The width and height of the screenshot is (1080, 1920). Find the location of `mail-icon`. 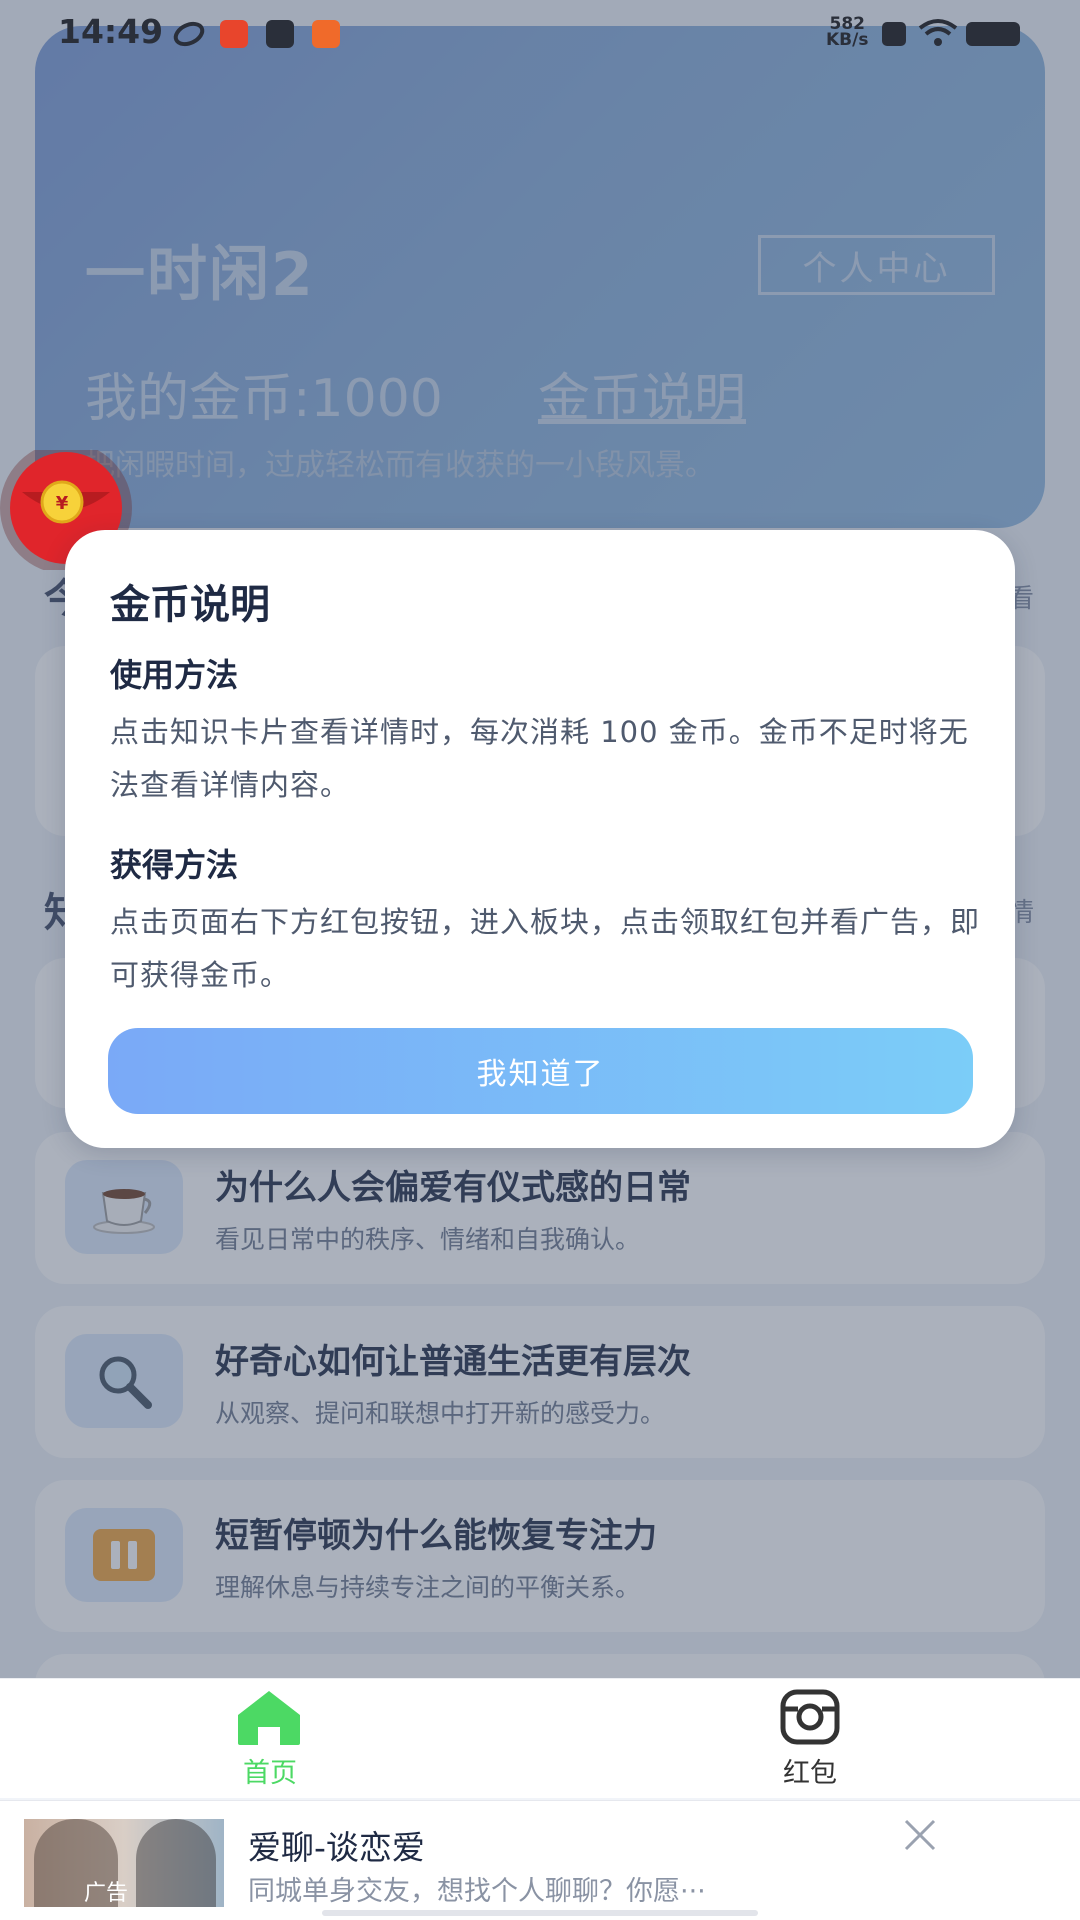

mail-icon is located at coordinates (280, 34).